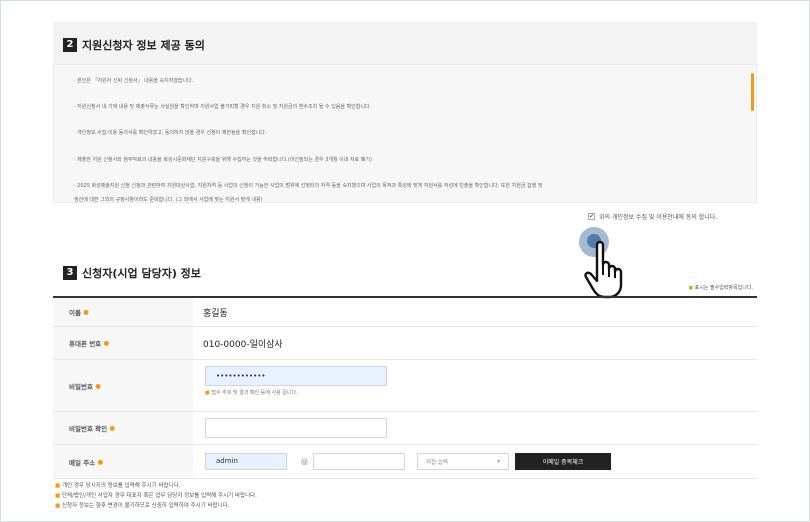 Image resolution: width=810 pixels, height=522 pixels. I want to click on phone-value: 010-0000-일이삼사, so click(475, 343).